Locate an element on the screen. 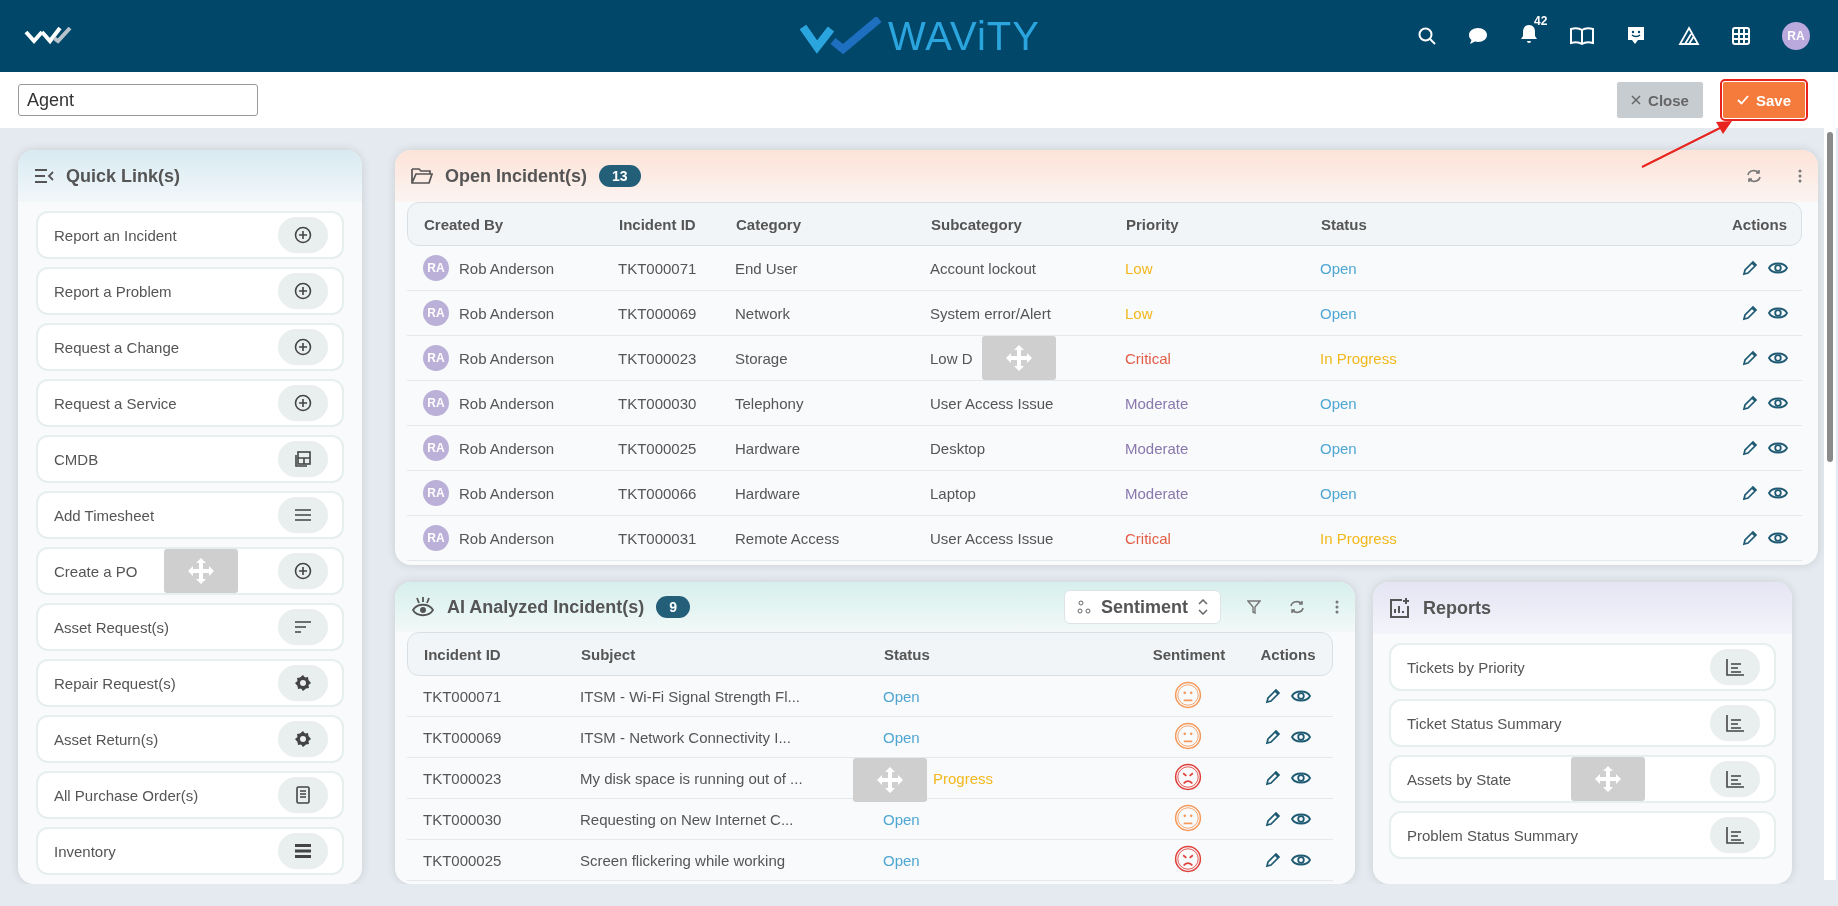 The width and height of the screenshot is (1838, 906). panel-title: Reports is located at coordinates (1457, 608).